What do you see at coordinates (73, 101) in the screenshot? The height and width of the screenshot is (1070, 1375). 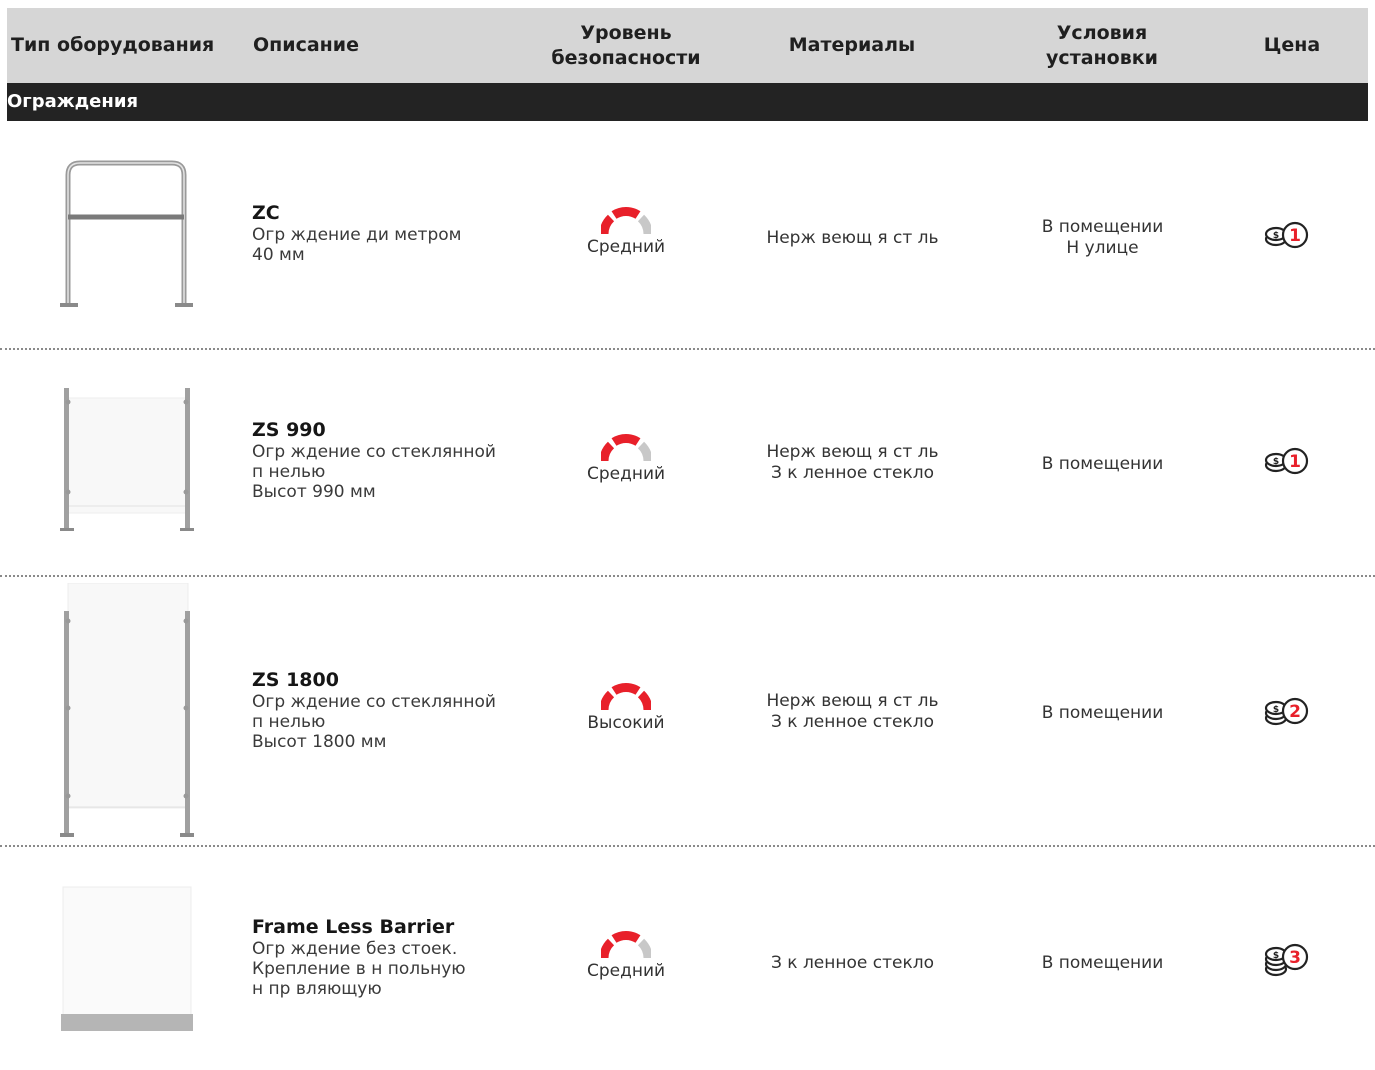 I see `section-title: Ограждения` at bounding box center [73, 101].